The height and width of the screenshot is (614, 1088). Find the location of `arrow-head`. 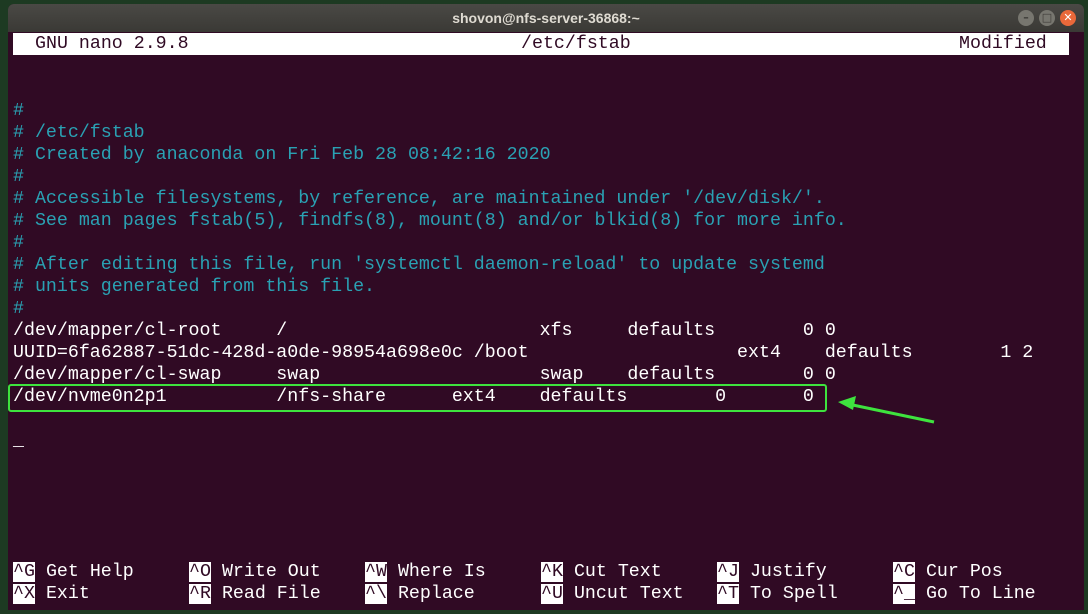

arrow-head is located at coordinates (847, 403).